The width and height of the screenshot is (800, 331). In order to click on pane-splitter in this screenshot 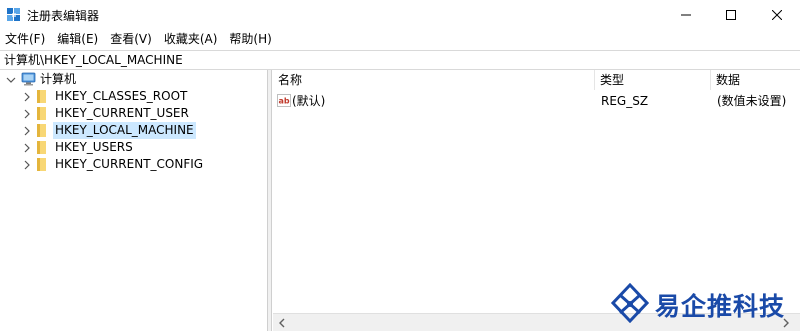, I will do `click(270, 200)`.